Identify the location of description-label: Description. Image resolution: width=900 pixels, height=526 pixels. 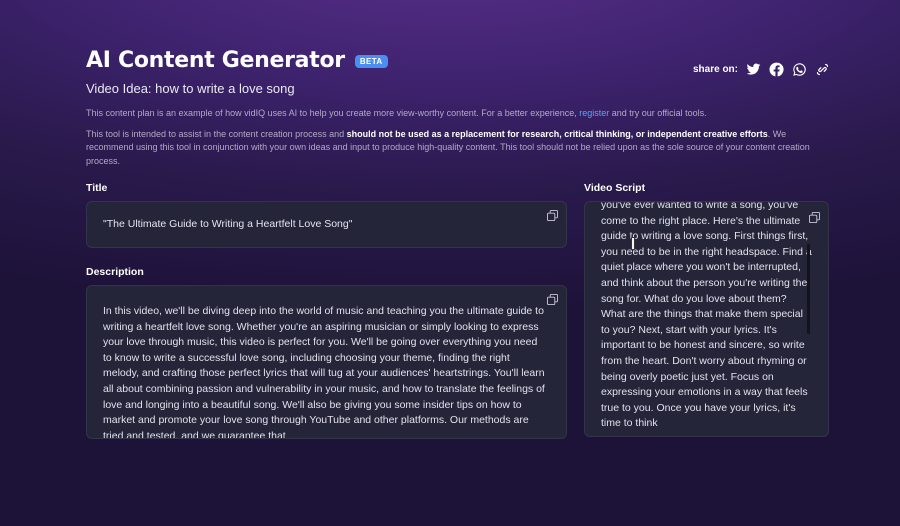
(115, 272).